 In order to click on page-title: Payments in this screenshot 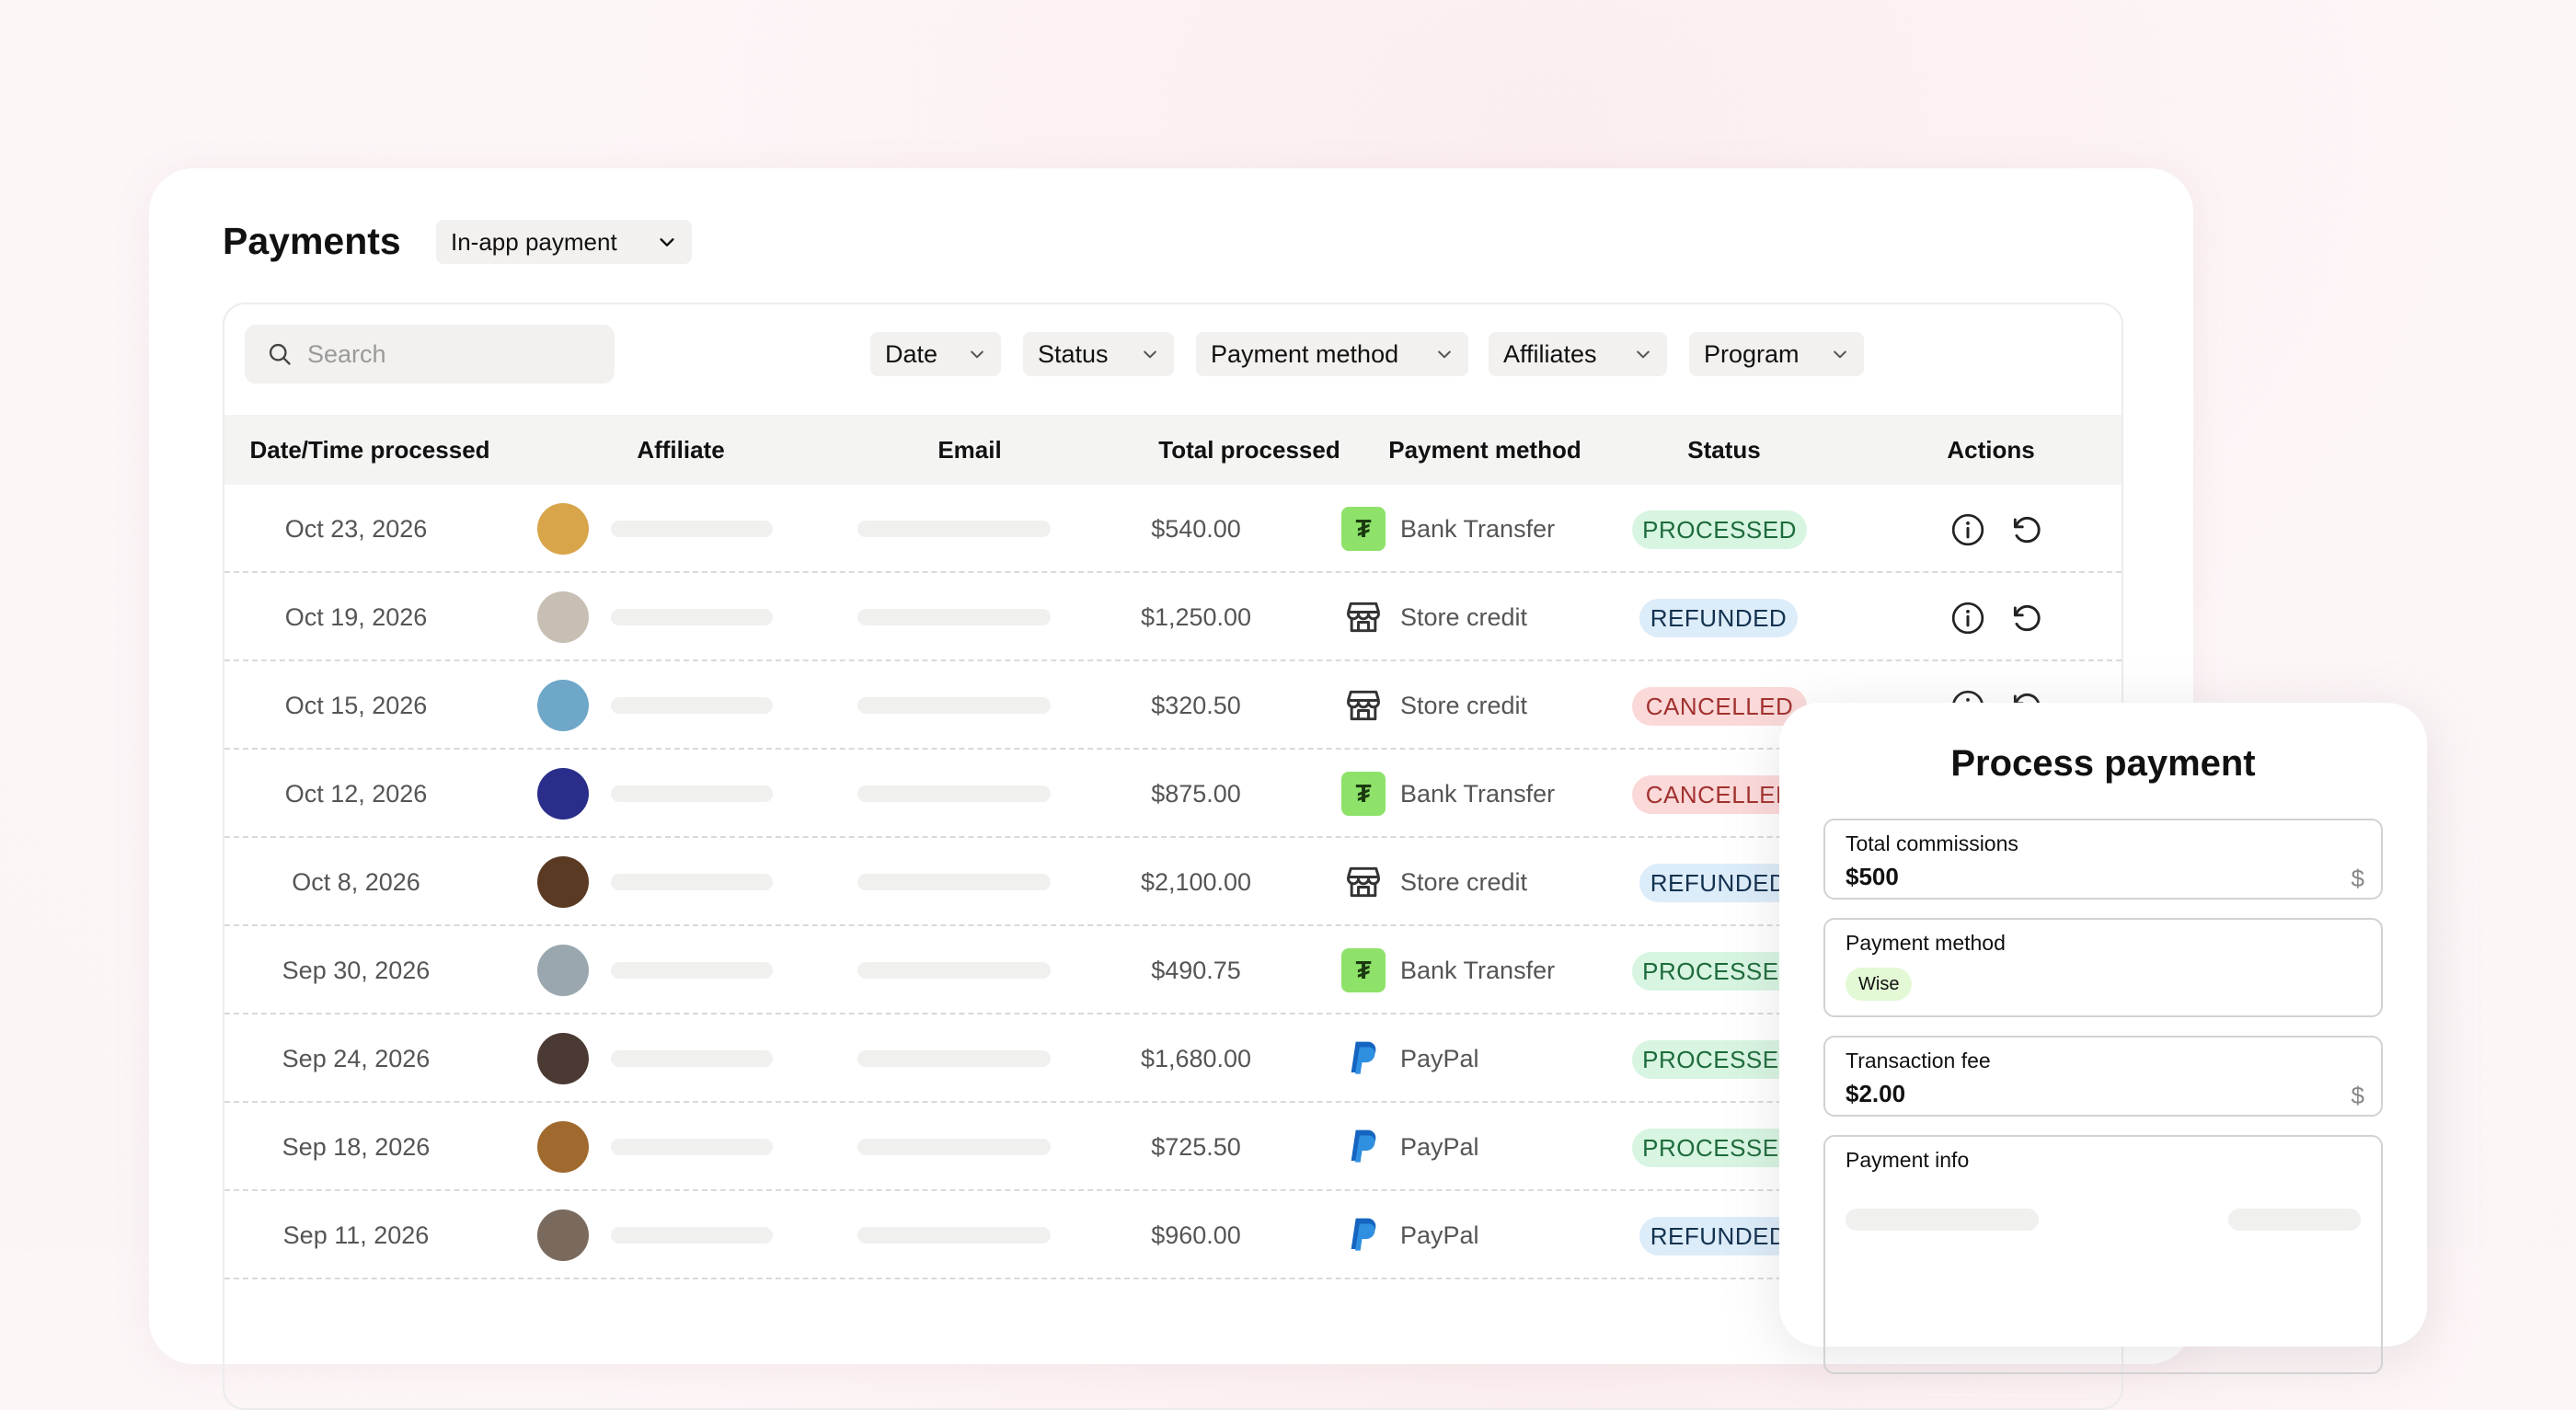, I will do `click(312, 241)`.